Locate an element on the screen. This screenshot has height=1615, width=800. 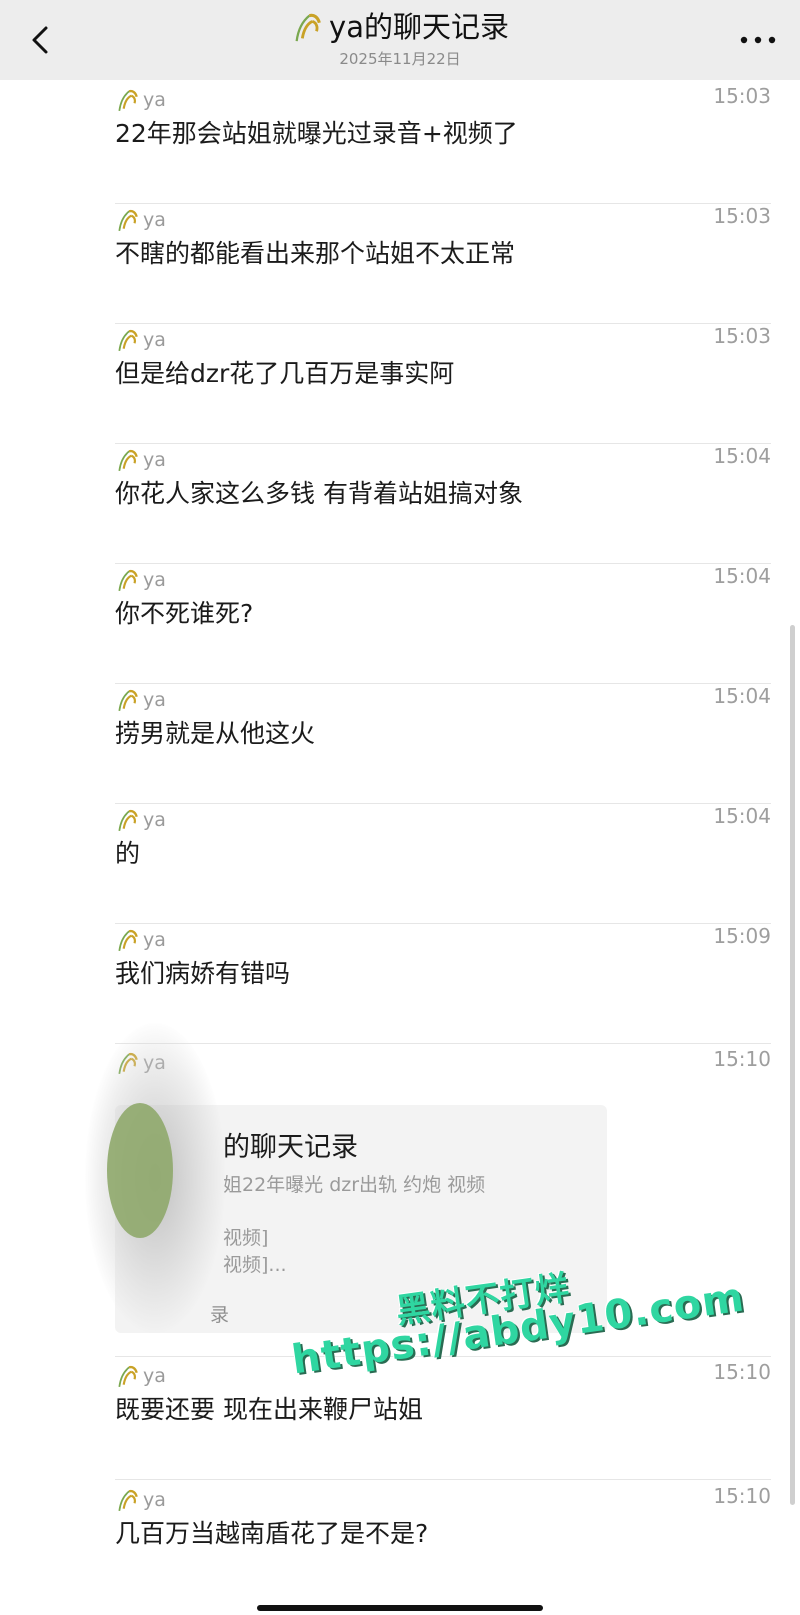
chat-record-header: ya的聊天记录 2025年11月22日 is located at coordinates (400, 40).